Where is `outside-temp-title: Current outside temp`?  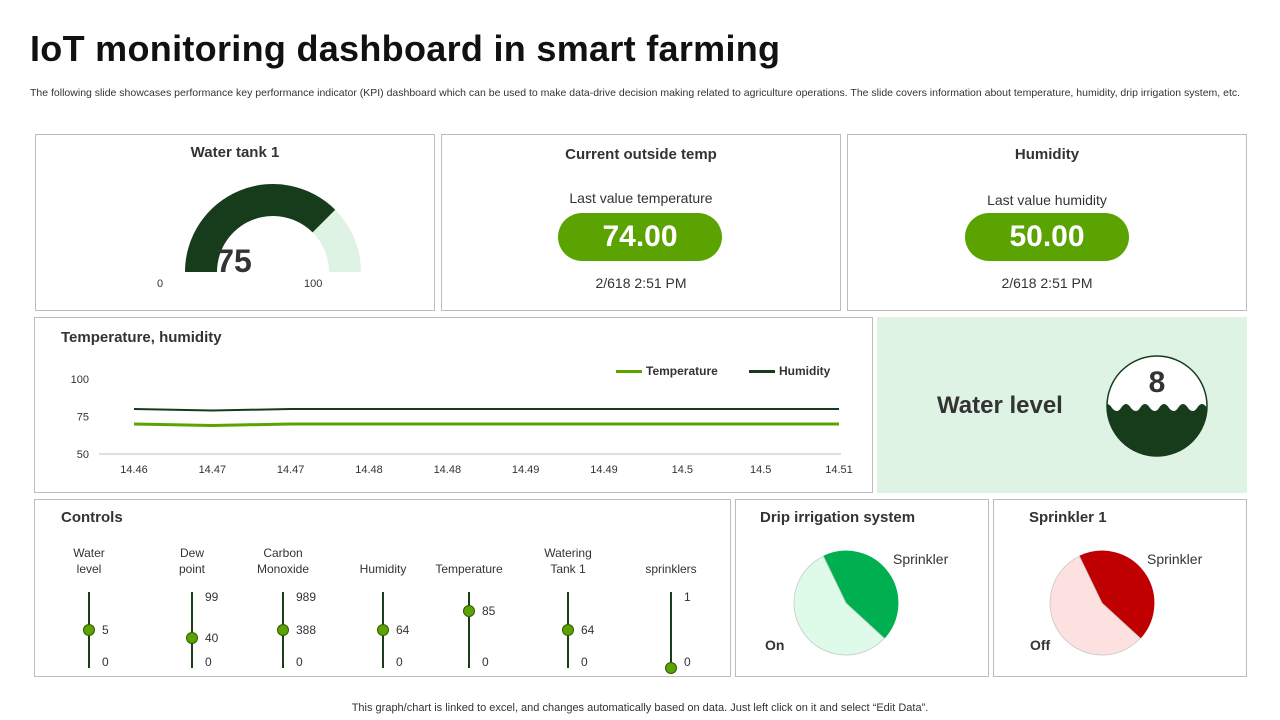 outside-temp-title: Current outside temp is located at coordinates (641, 154).